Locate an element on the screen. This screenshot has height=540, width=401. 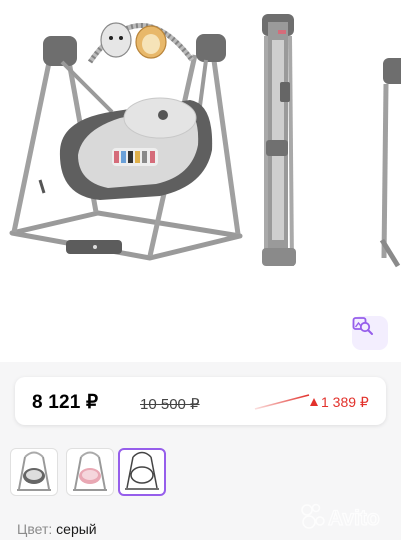
thumbnail-pink-swing is located at coordinates (90, 472).